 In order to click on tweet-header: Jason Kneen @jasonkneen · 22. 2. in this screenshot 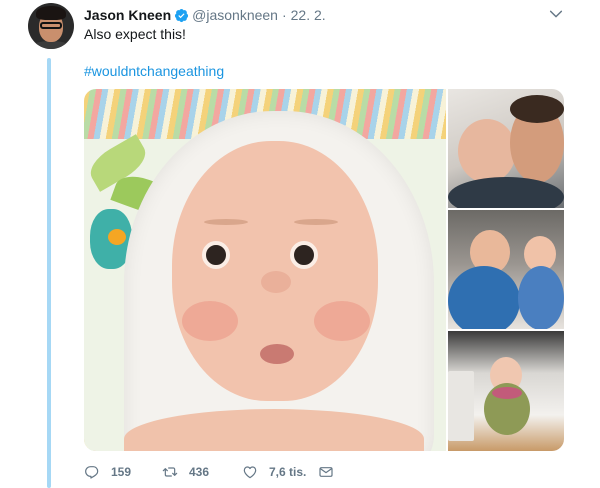, I will do `click(205, 15)`.